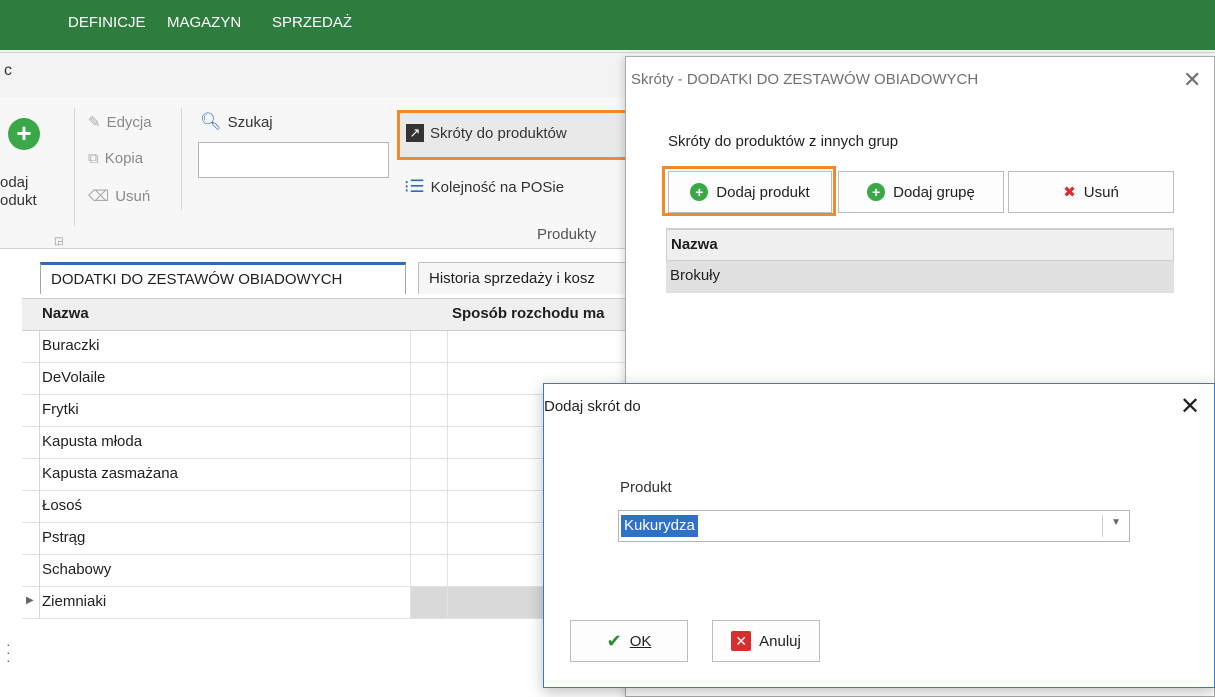  What do you see at coordinates (607, 25) in the screenshot?
I see `main-menubar: DEFINICJE MAGAZYN SPRZEDAŻ` at bounding box center [607, 25].